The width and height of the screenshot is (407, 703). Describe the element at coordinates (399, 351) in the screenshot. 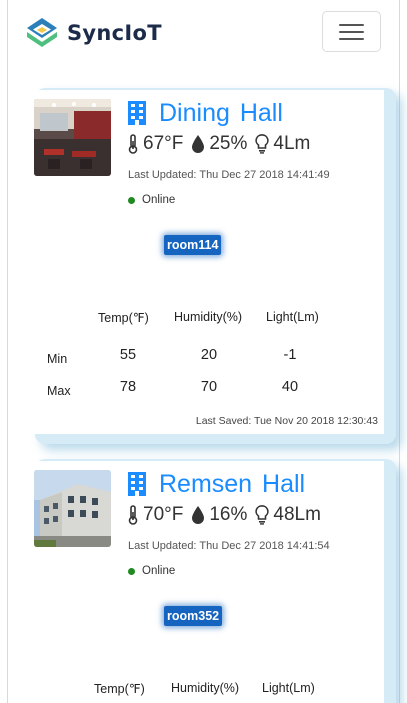

I see `page-frame-right` at that location.